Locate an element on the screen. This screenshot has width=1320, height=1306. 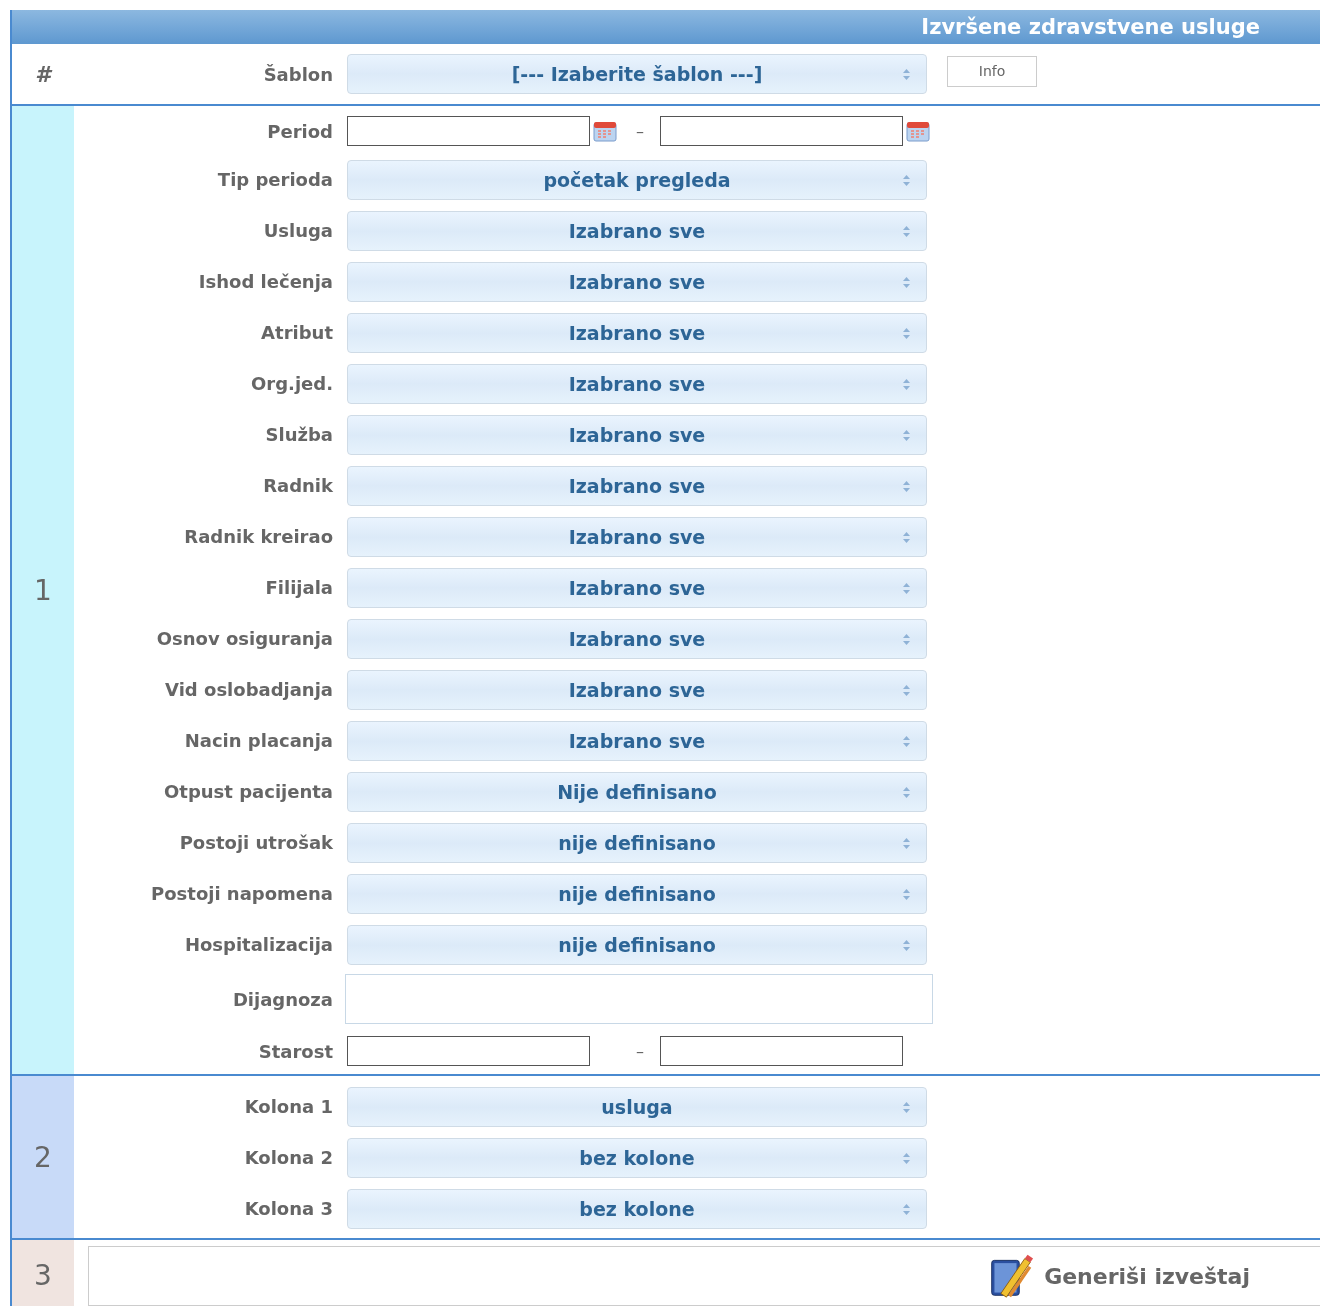
field-label: Usluga is located at coordinates (298, 230).